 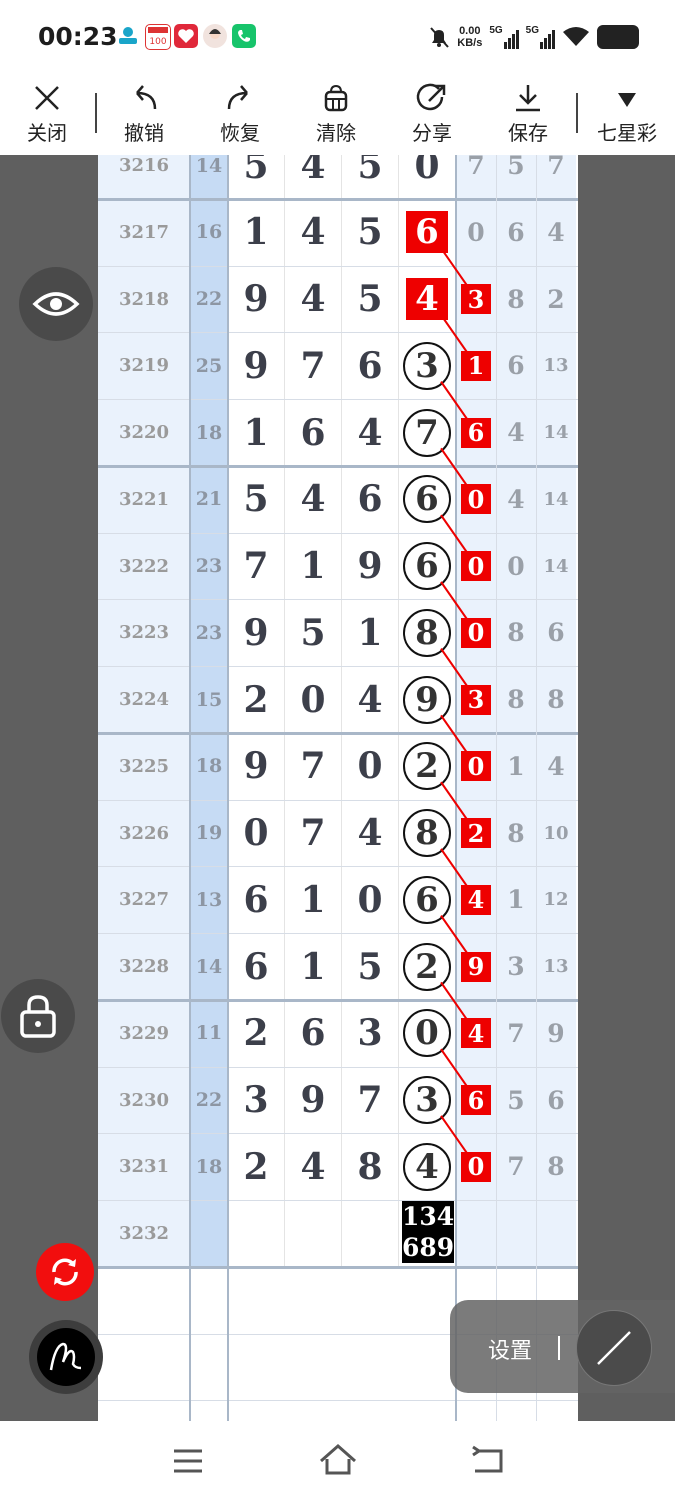 What do you see at coordinates (532, 30) in the screenshot?
I see `signal-type-2: 5G` at bounding box center [532, 30].